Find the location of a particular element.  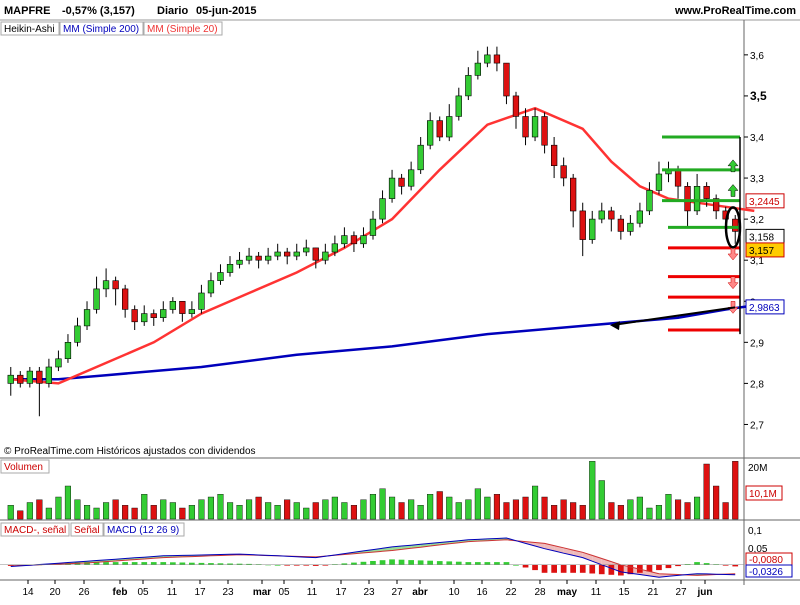

price-tick-label: 3,2 is located at coordinates (757, 220).